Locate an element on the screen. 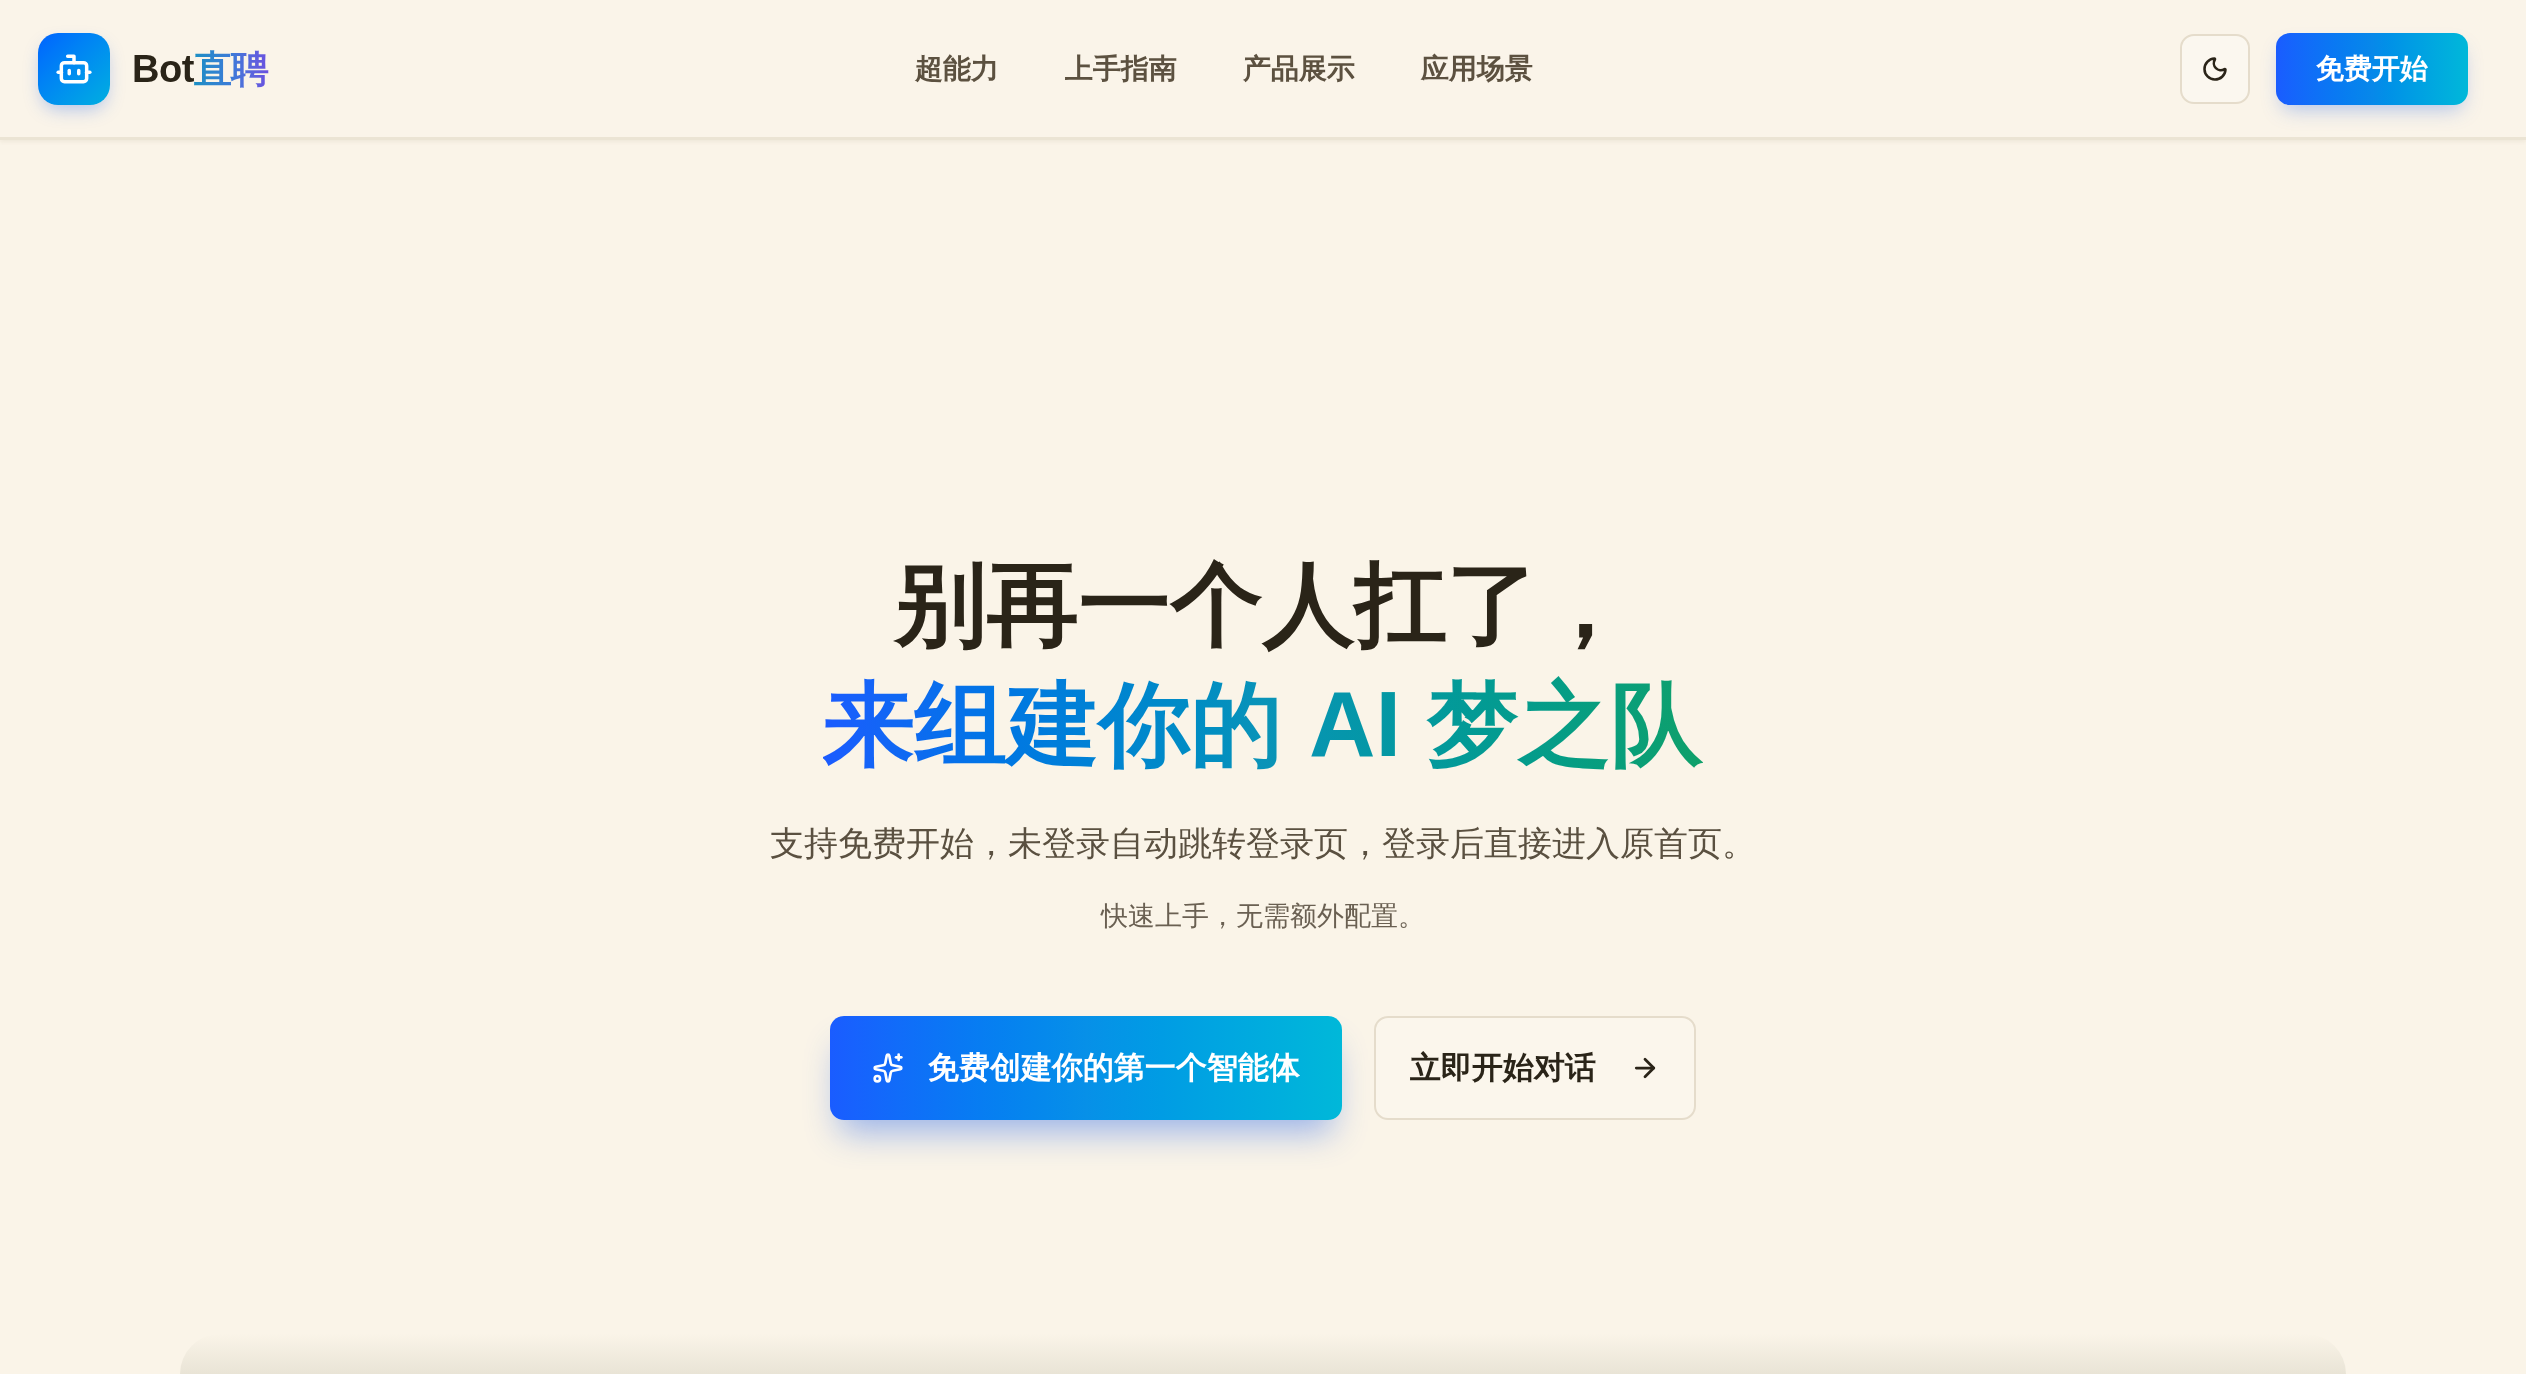 Image resolution: width=2526 pixels, height=1374 pixels. robot-logo-icon is located at coordinates (74, 68).